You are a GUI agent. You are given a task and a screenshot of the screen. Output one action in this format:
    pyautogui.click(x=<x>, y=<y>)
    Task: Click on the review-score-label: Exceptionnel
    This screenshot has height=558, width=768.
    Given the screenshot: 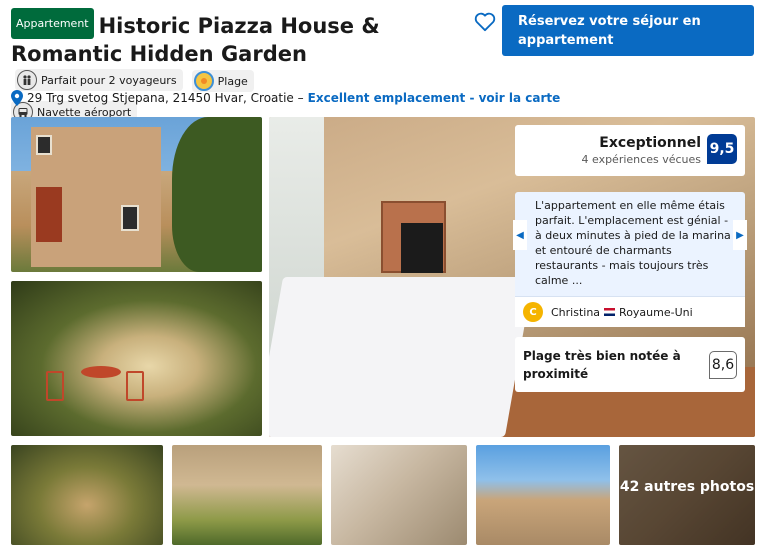 What is the action you would take?
    pyautogui.click(x=650, y=143)
    